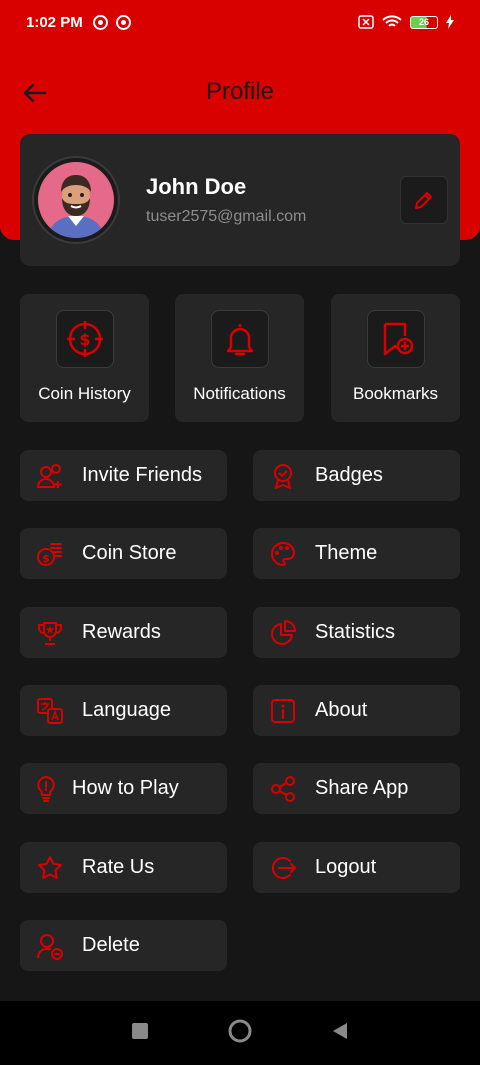 The height and width of the screenshot is (1065, 480). Describe the element at coordinates (50, 711) in the screenshot. I see `translate-icon` at that location.